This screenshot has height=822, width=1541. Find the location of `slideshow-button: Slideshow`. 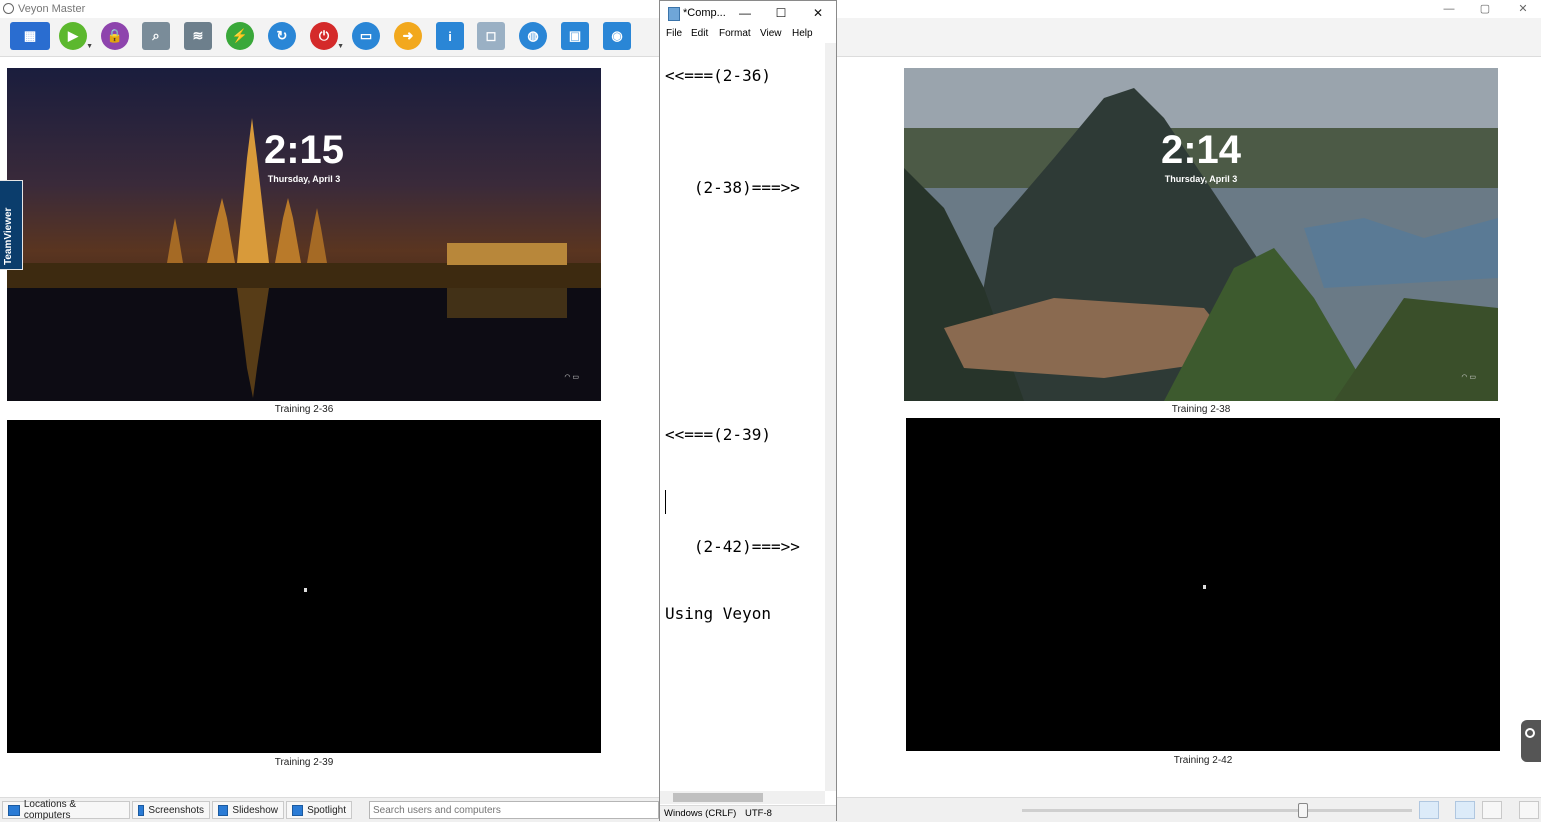

slideshow-button: Slideshow is located at coordinates (248, 810).